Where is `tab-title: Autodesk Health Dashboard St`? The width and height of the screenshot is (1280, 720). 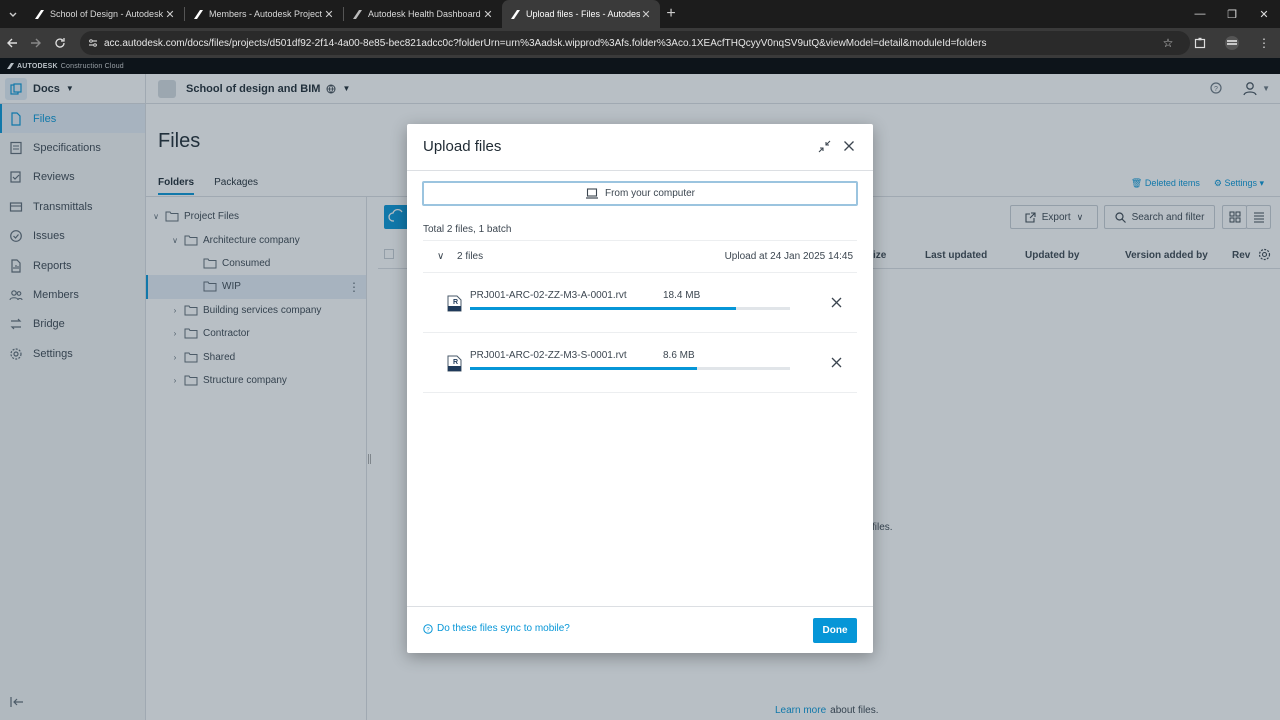 tab-title: Autodesk Health Dashboard St is located at coordinates (425, 14).